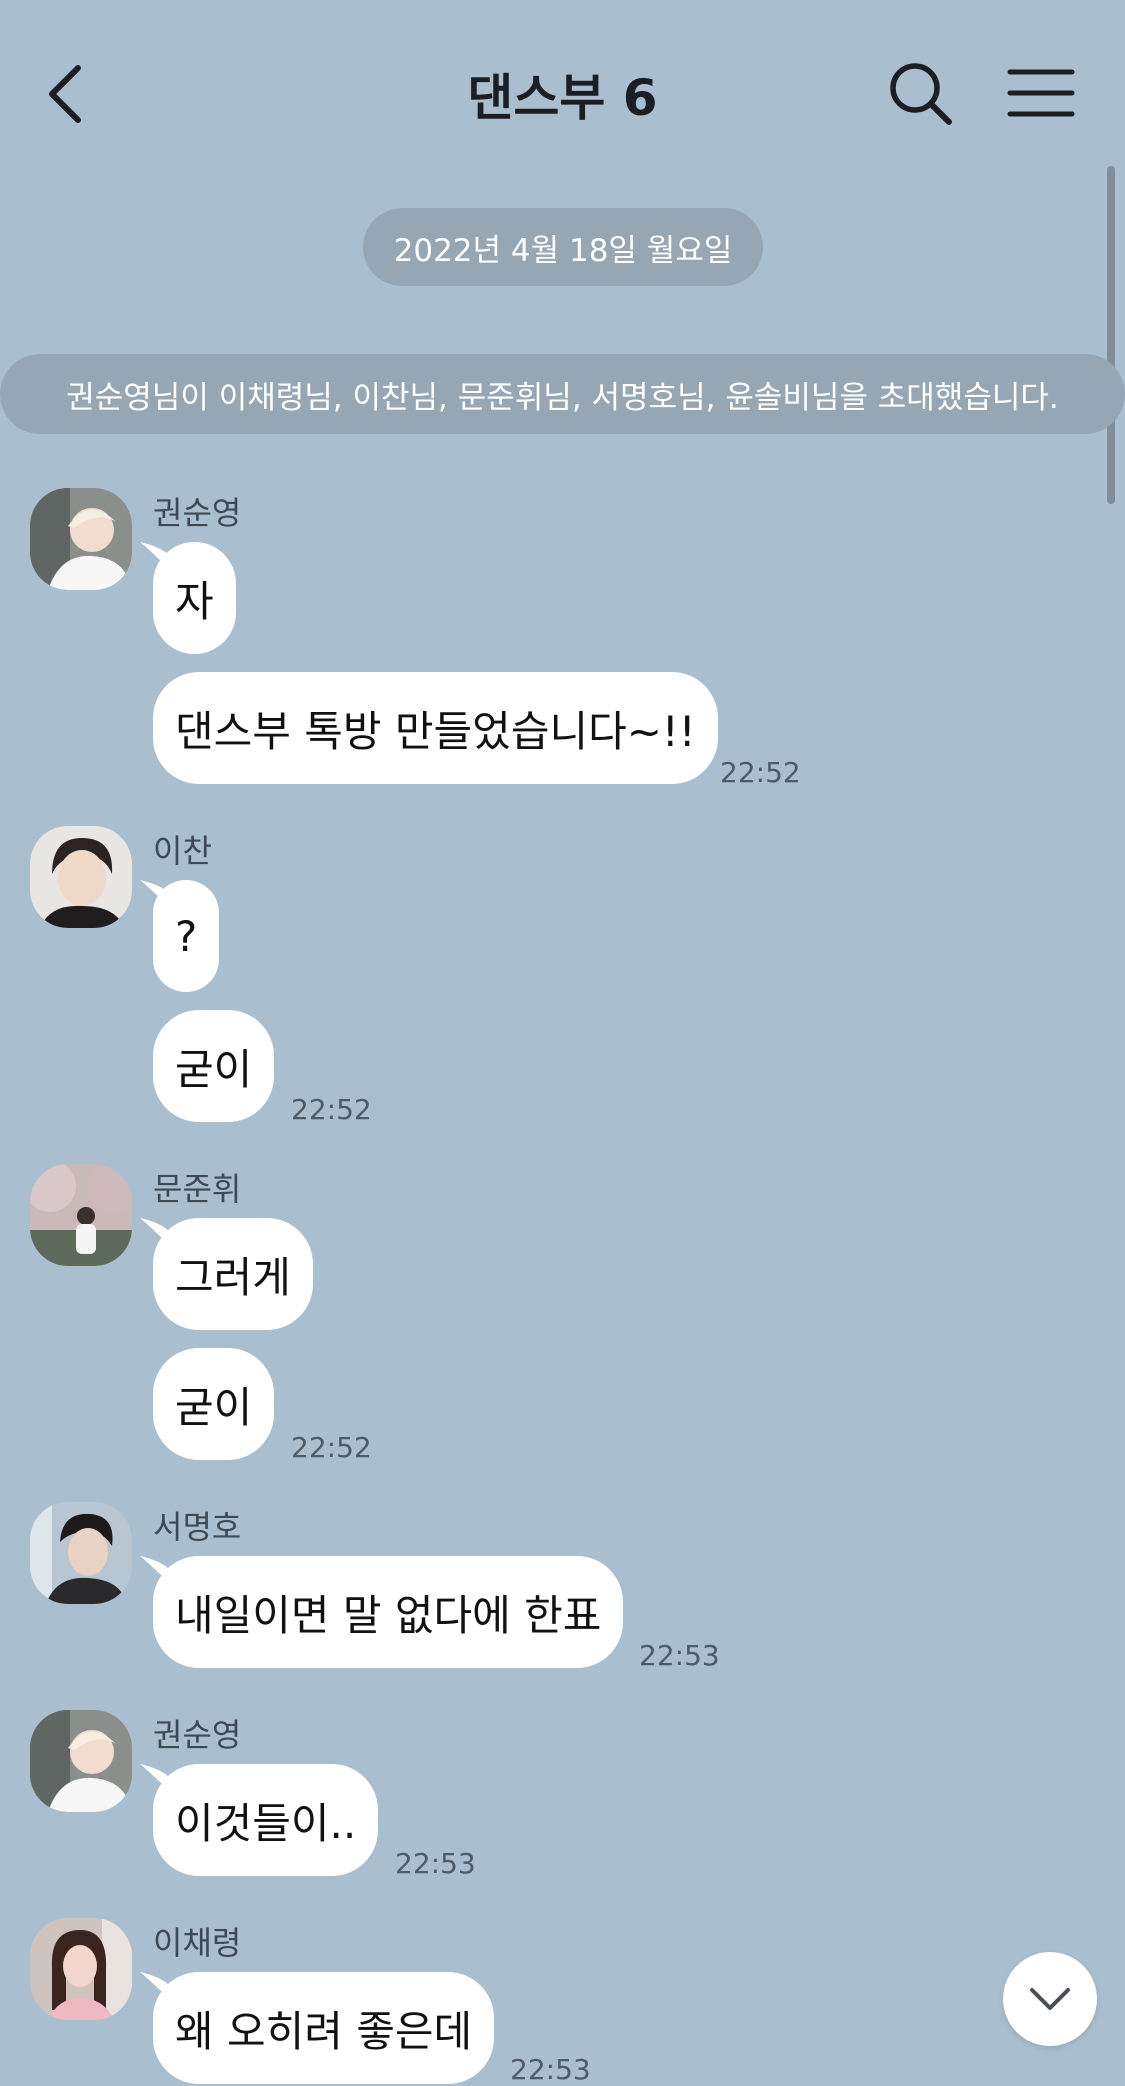 This screenshot has width=1125, height=2086. Describe the element at coordinates (186, 936) in the screenshot. I see `message-bubble: ?` at that location.